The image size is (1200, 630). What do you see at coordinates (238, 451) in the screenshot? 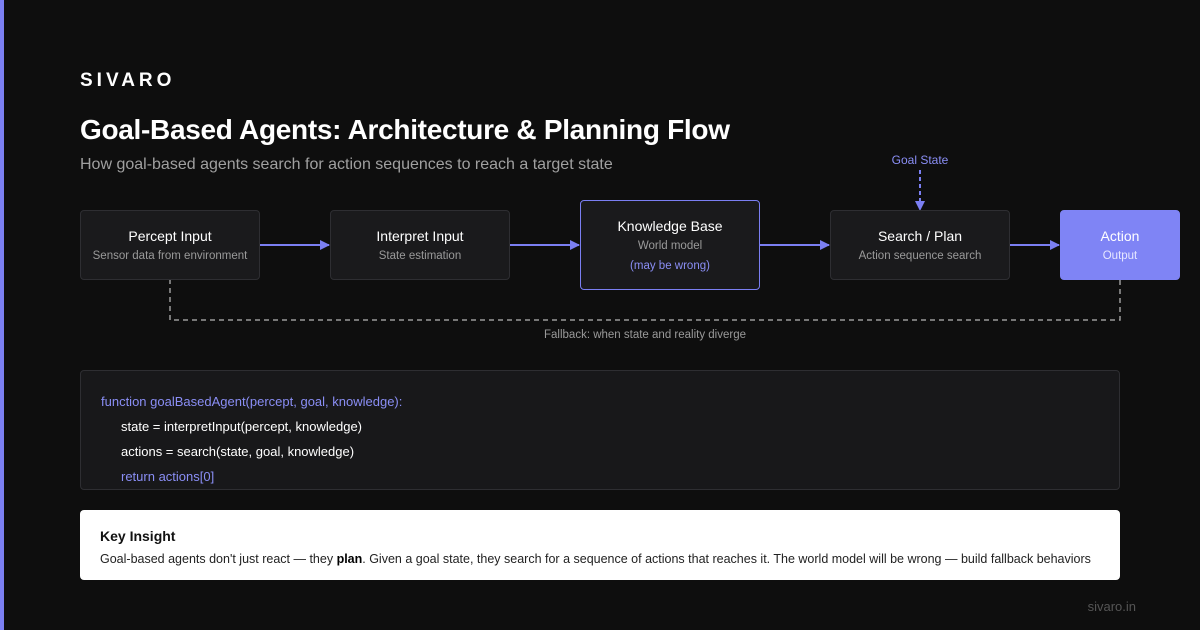
I see `code-line-search: actions = search(state, goal, knowledge)` at bounding box center [238, 451].